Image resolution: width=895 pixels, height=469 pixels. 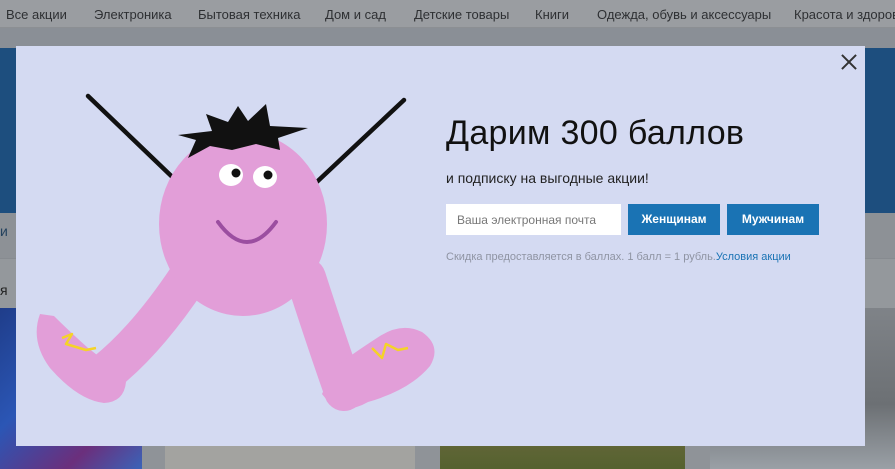 I want to click on mascot-right-arm, so click(x=354, y=147).